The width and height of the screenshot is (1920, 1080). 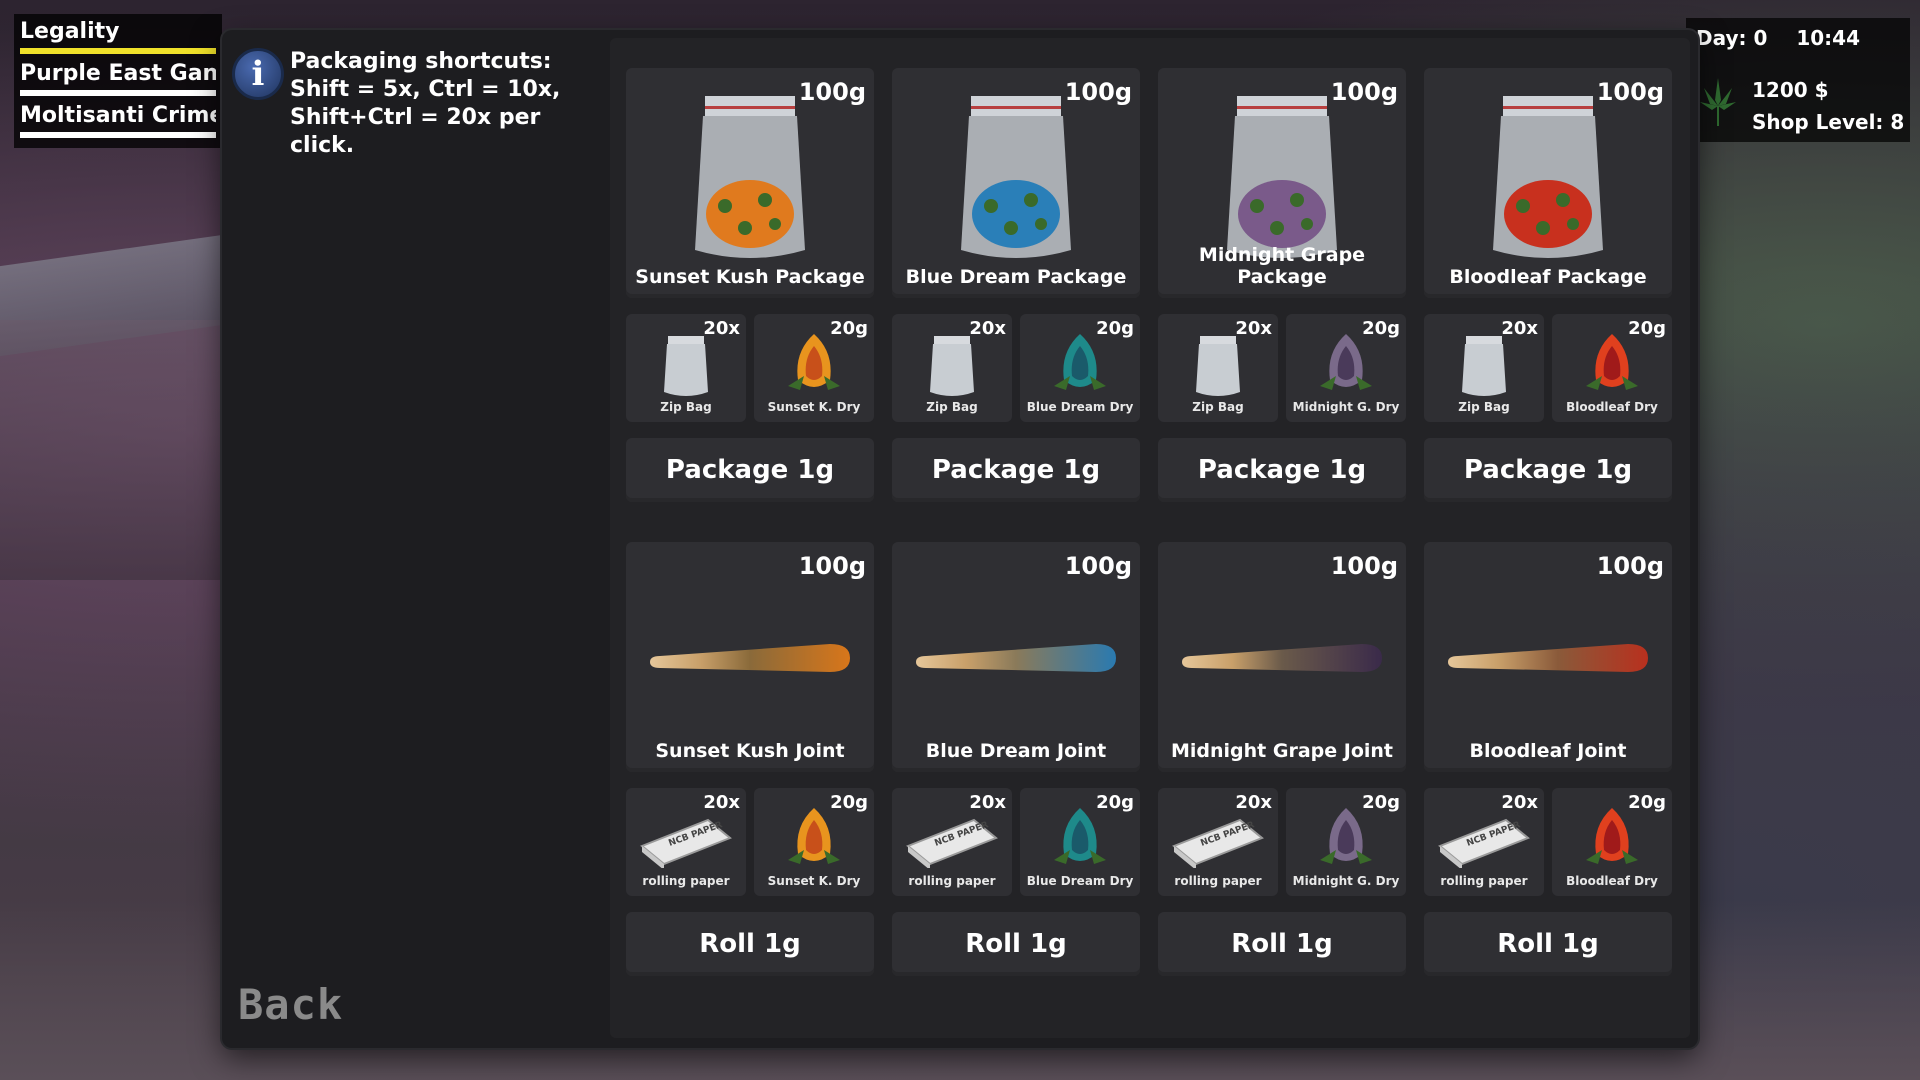 I want to click on ingredient-slot: 20g Midnight G. Dry, so click(x=1346, y=368).